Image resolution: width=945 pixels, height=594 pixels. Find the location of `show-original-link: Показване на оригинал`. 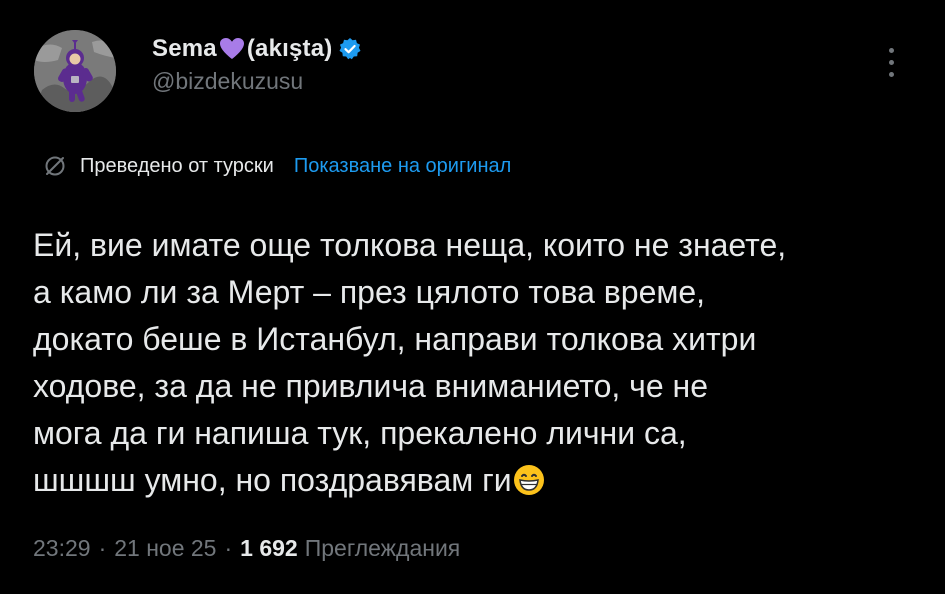

show-original-link: Показване на оригинал is located at coordinates (402, 166).